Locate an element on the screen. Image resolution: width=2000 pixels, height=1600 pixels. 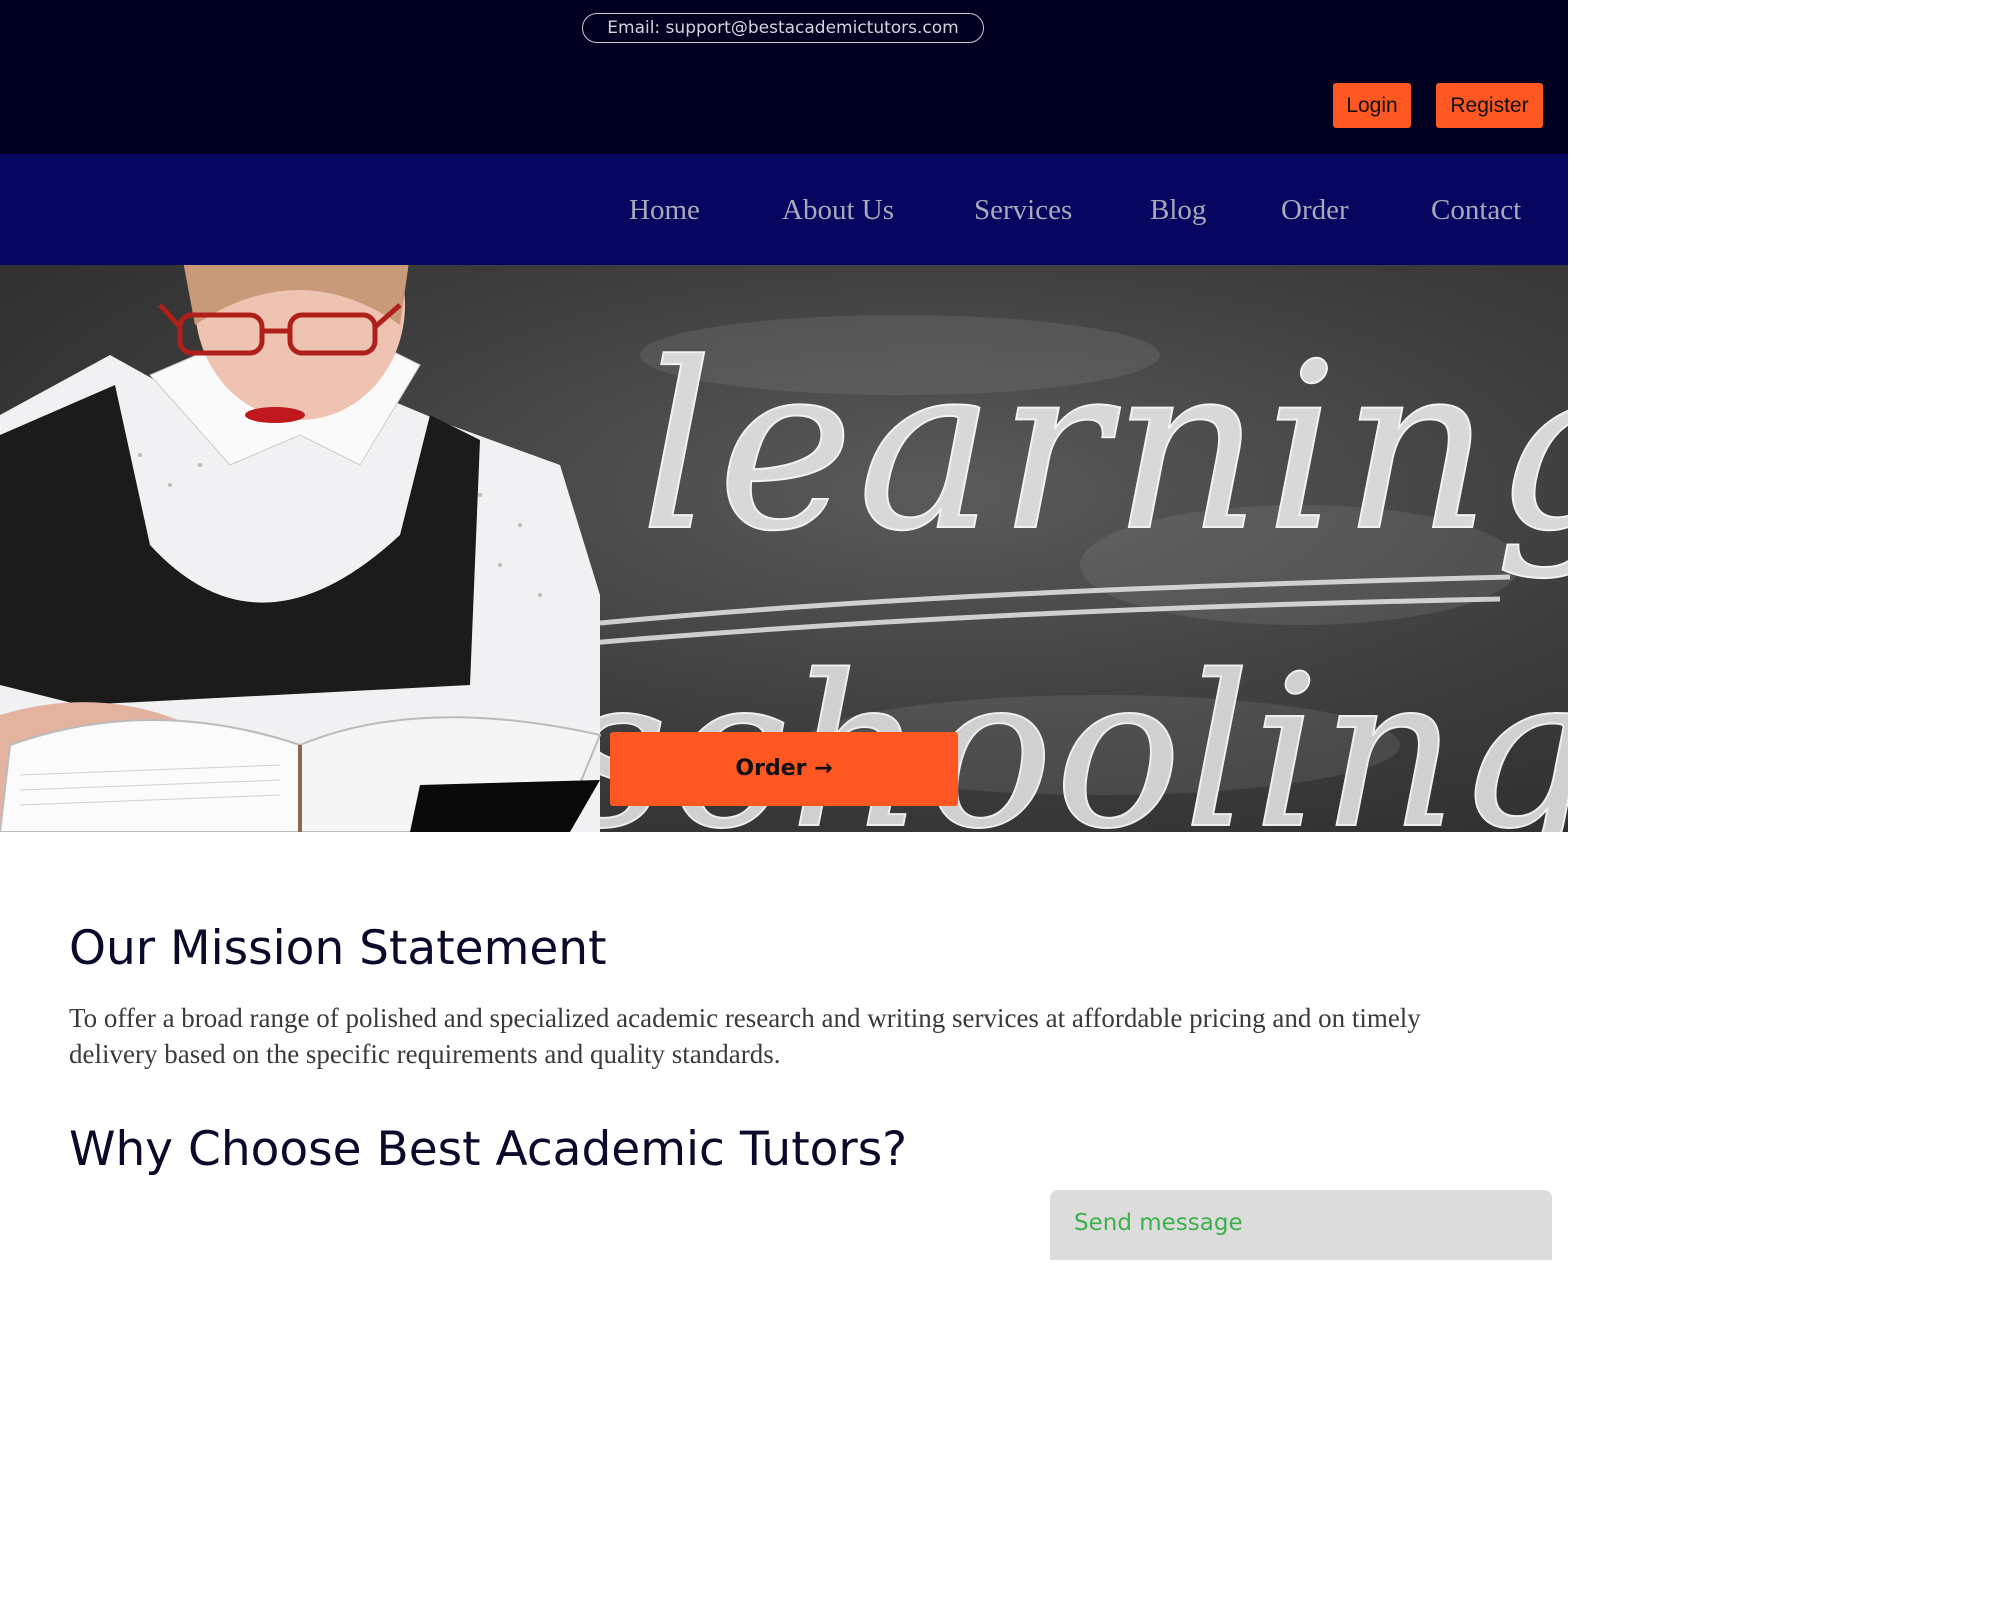
mission-heading: Our Mission Statement is located at coordinates (338, 948).